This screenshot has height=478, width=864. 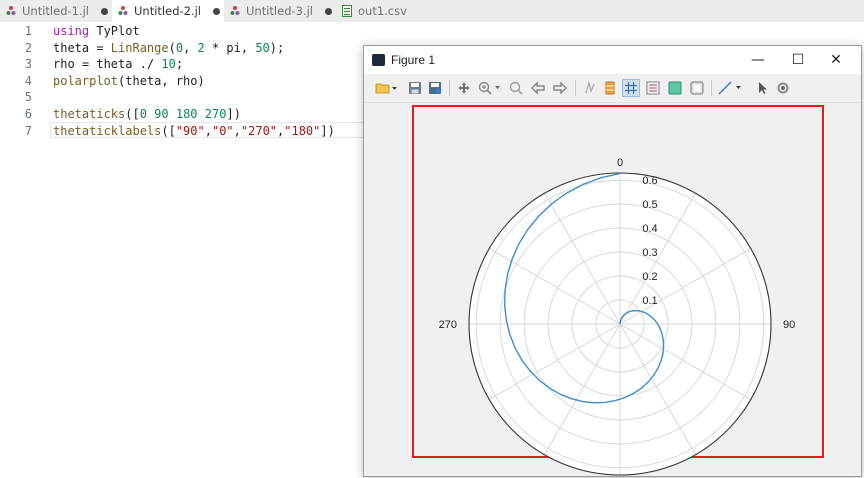 I want to click on line-number: 2, so click(x=28, y=47).